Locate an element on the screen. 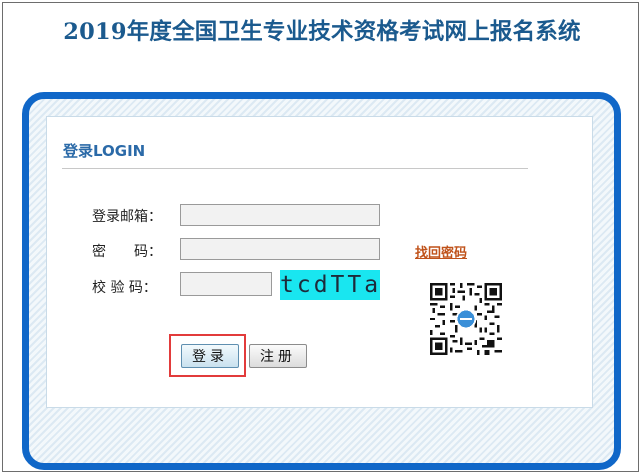 Image resolution: width=644 pixels, height=476 pixels. forgot-password-link: 找回密码 is located at coordinates (441, 251).